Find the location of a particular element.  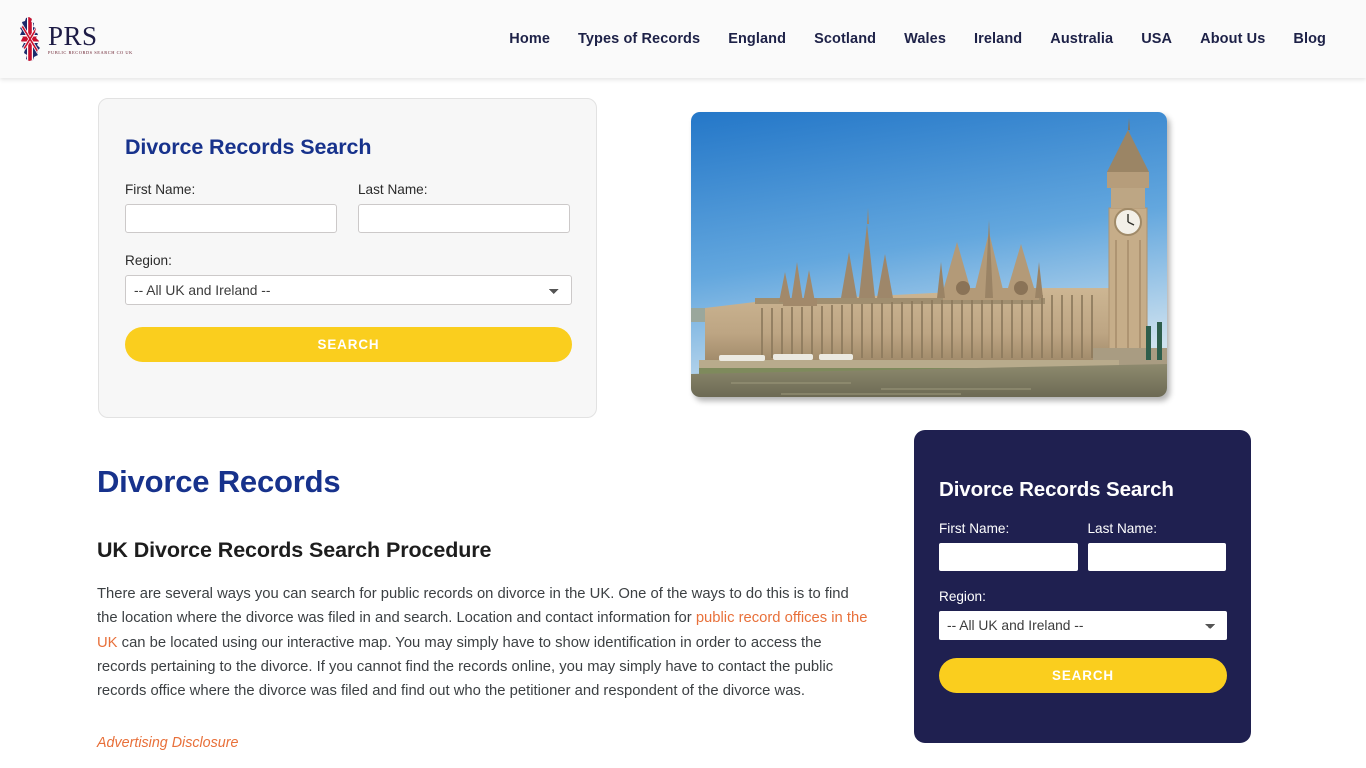

nav-item-types-of-records: Types of Records is located at coordinates (639, 39).